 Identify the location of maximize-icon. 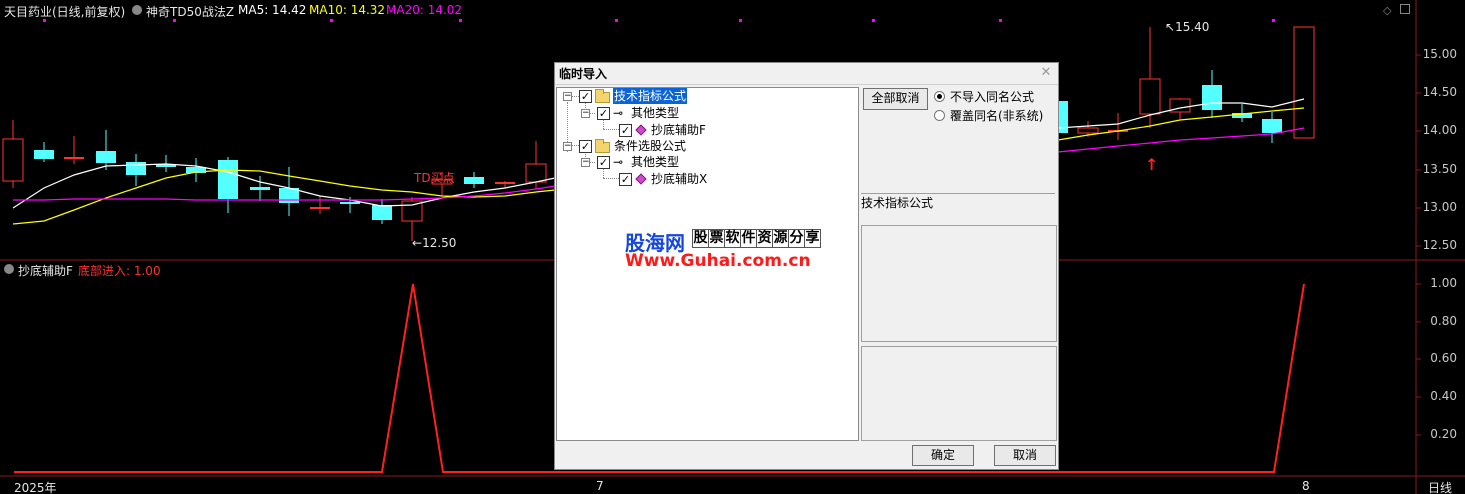
(1405, 9).